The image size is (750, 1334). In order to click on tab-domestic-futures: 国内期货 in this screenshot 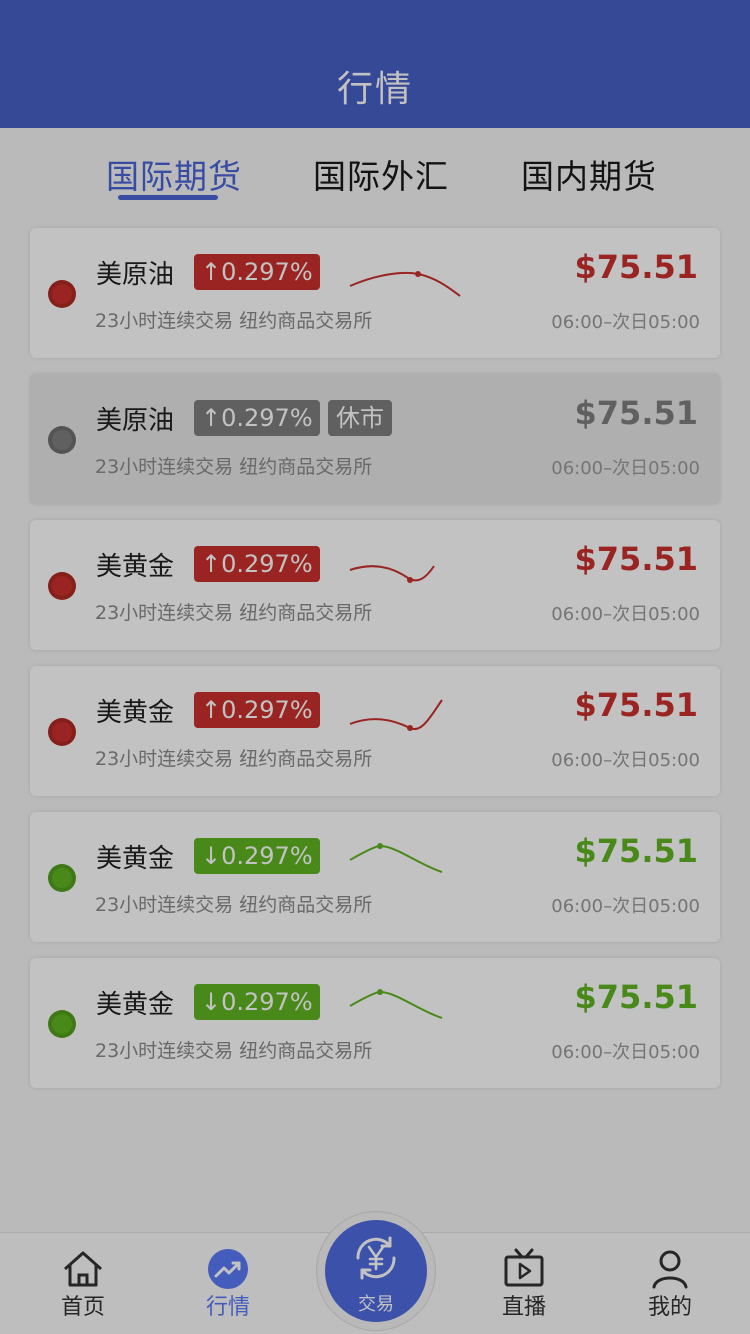, I will do `click(589, 174)`.